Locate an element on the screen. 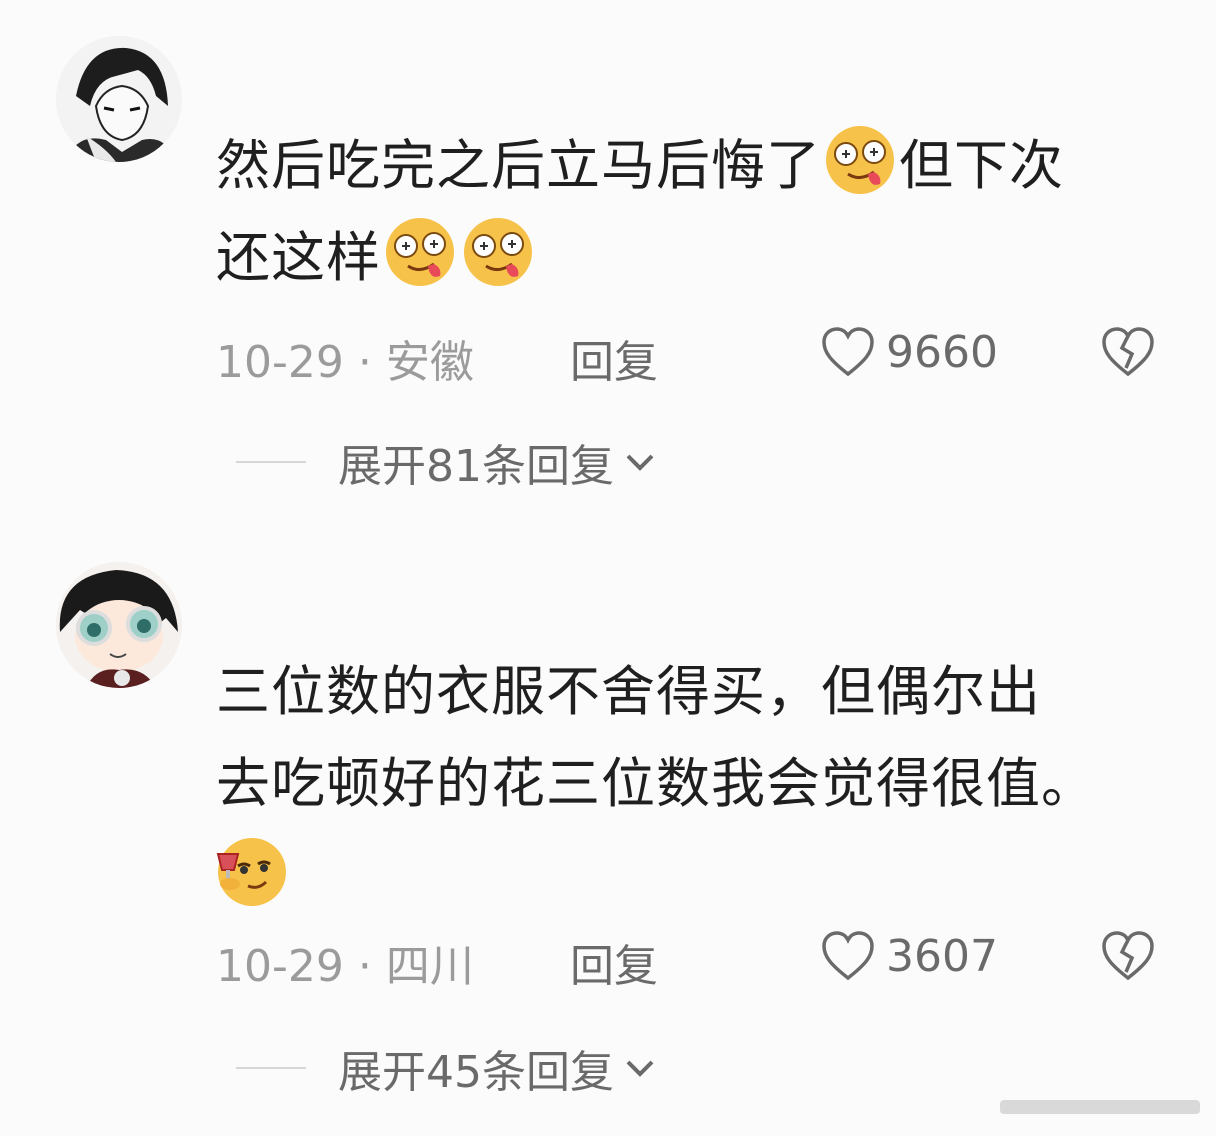 This screenshot has height=1136, width=1216. watermark is located at coordinates (1100, 1107).